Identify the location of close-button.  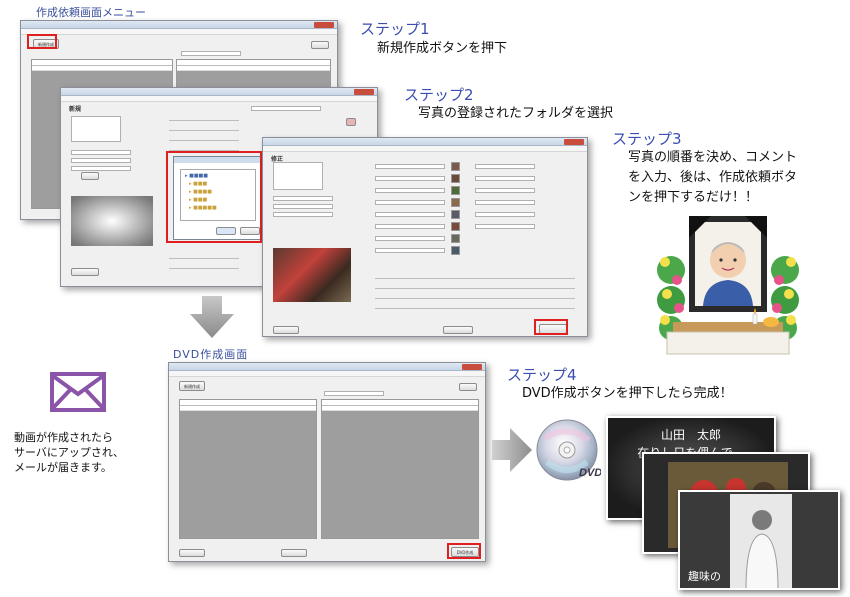
(320, 45).